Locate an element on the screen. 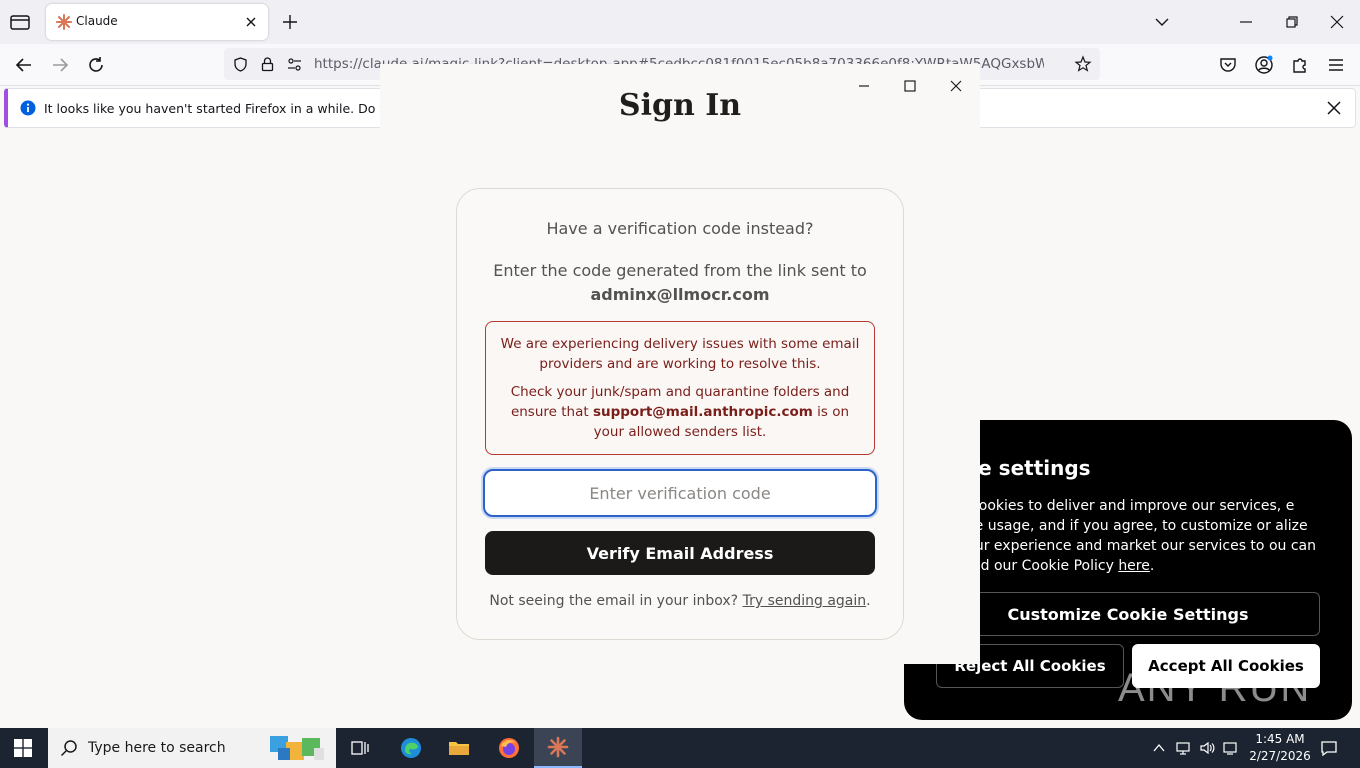 Image resolution: width=1360 pixels, height=768 pixels. verify-email-button: Verify Email Address is located at coordinates (680, 553).